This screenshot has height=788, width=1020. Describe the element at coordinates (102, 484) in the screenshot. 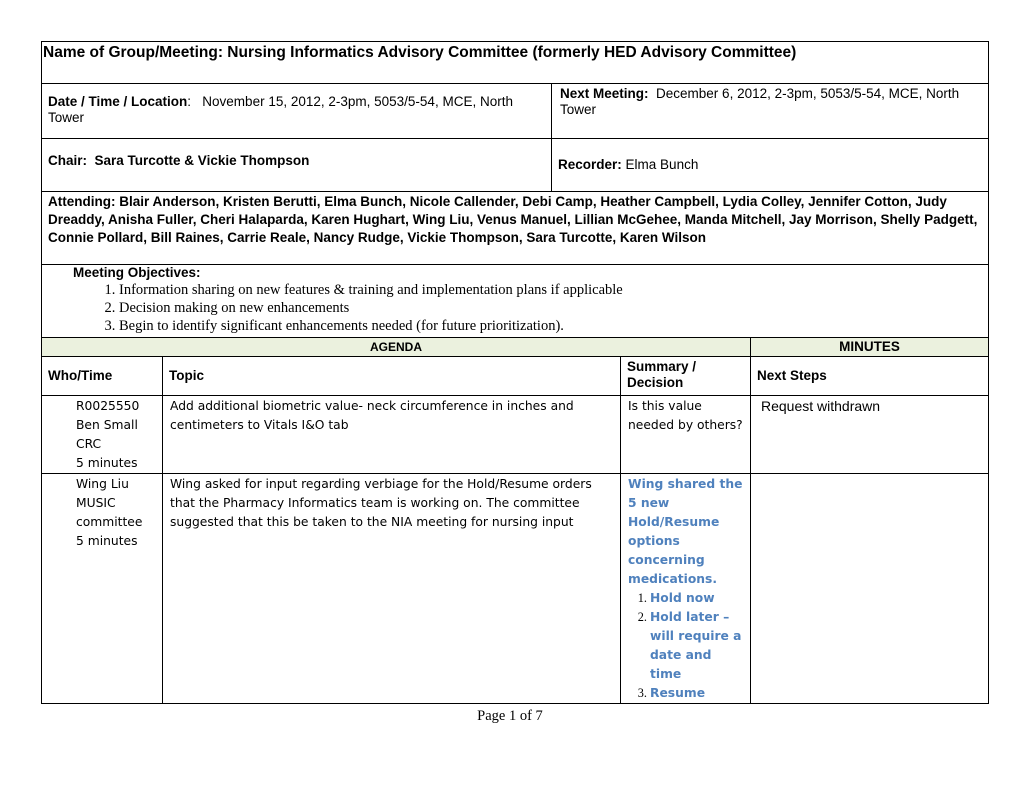

I see `who-line: Wing Liu` at that location.